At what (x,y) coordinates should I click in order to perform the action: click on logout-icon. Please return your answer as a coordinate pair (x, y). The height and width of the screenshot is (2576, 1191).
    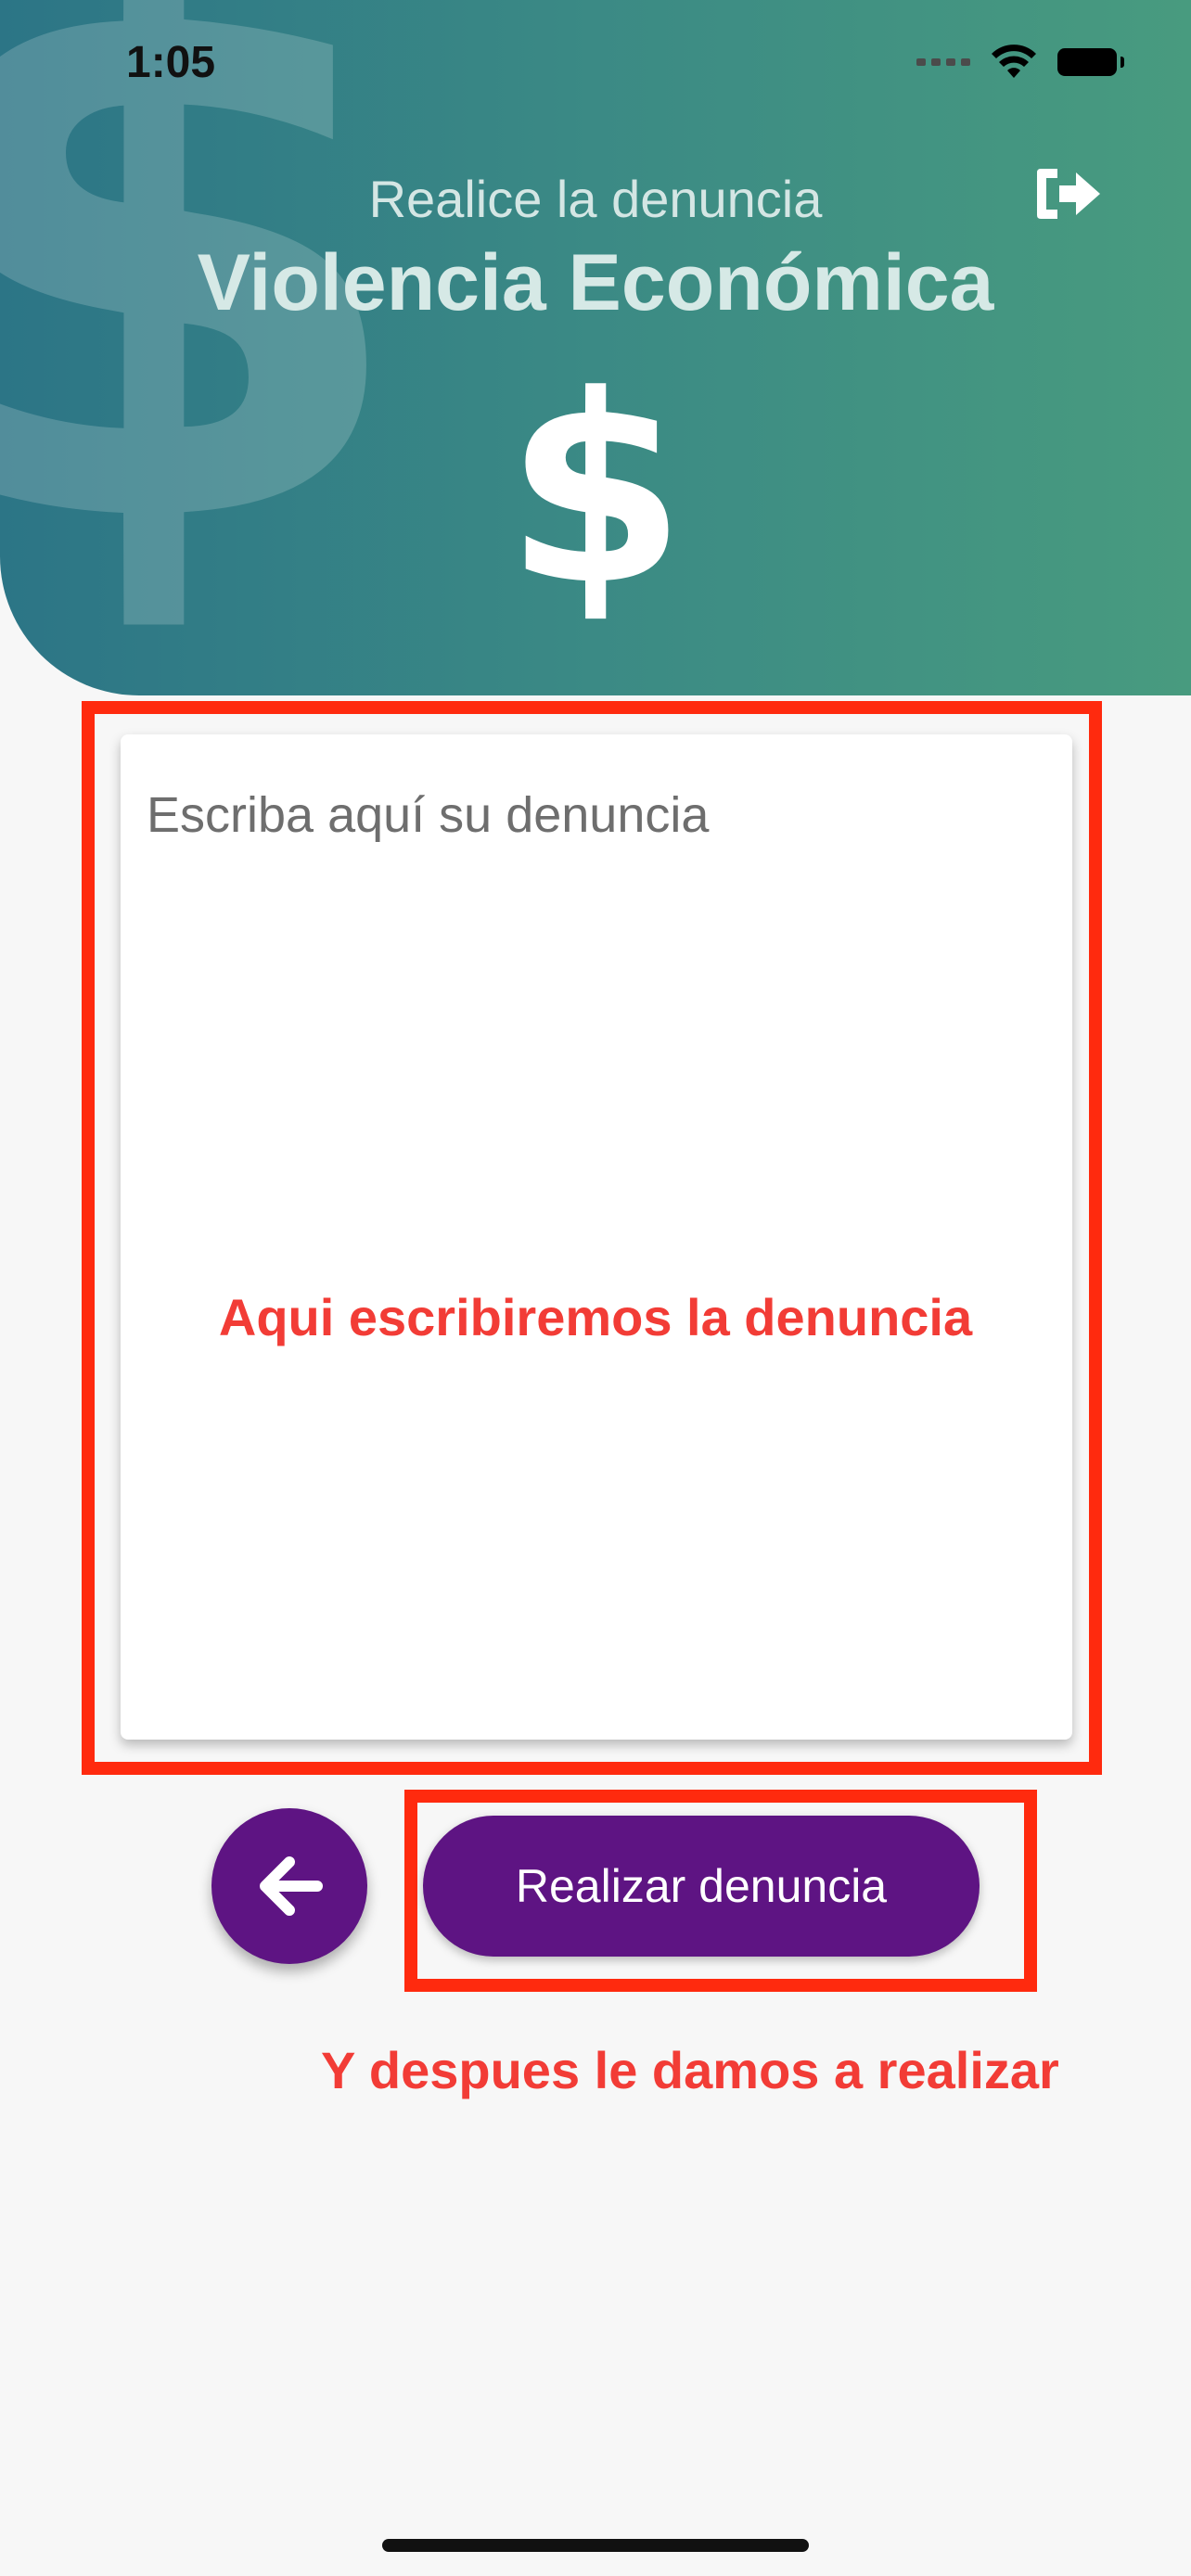
    Looking at the image, I should click on (1067, 194).